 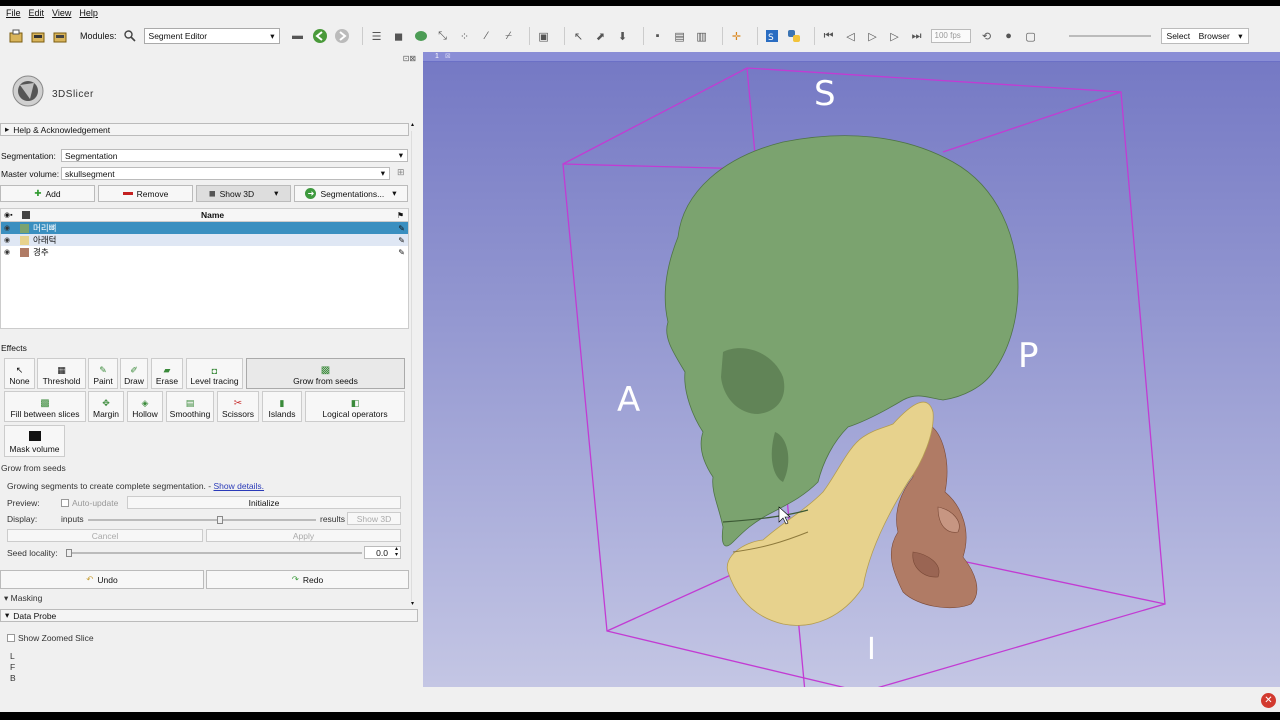 I want to click on scroll-down-icon: ▾, so click(x=412, y=603).